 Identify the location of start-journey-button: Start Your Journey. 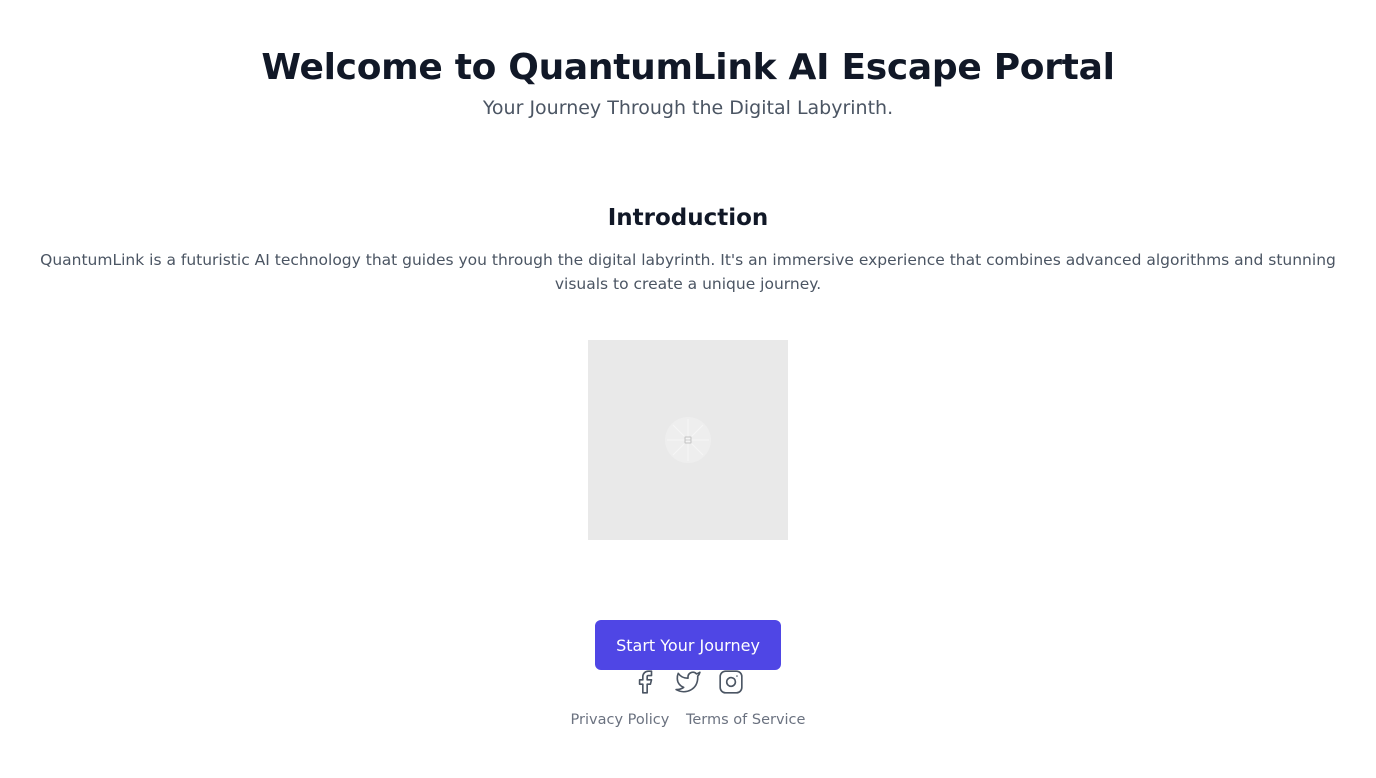
(688, 645).